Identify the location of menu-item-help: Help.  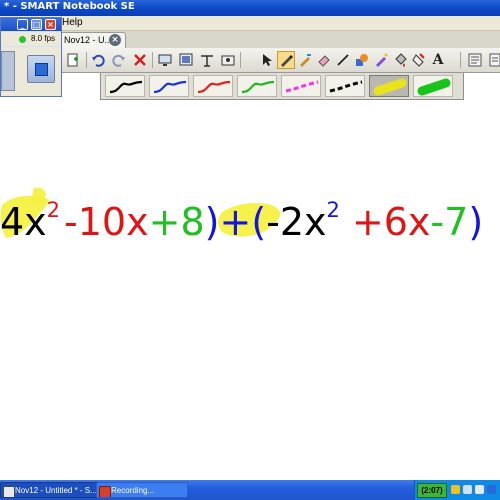
(72, 22).